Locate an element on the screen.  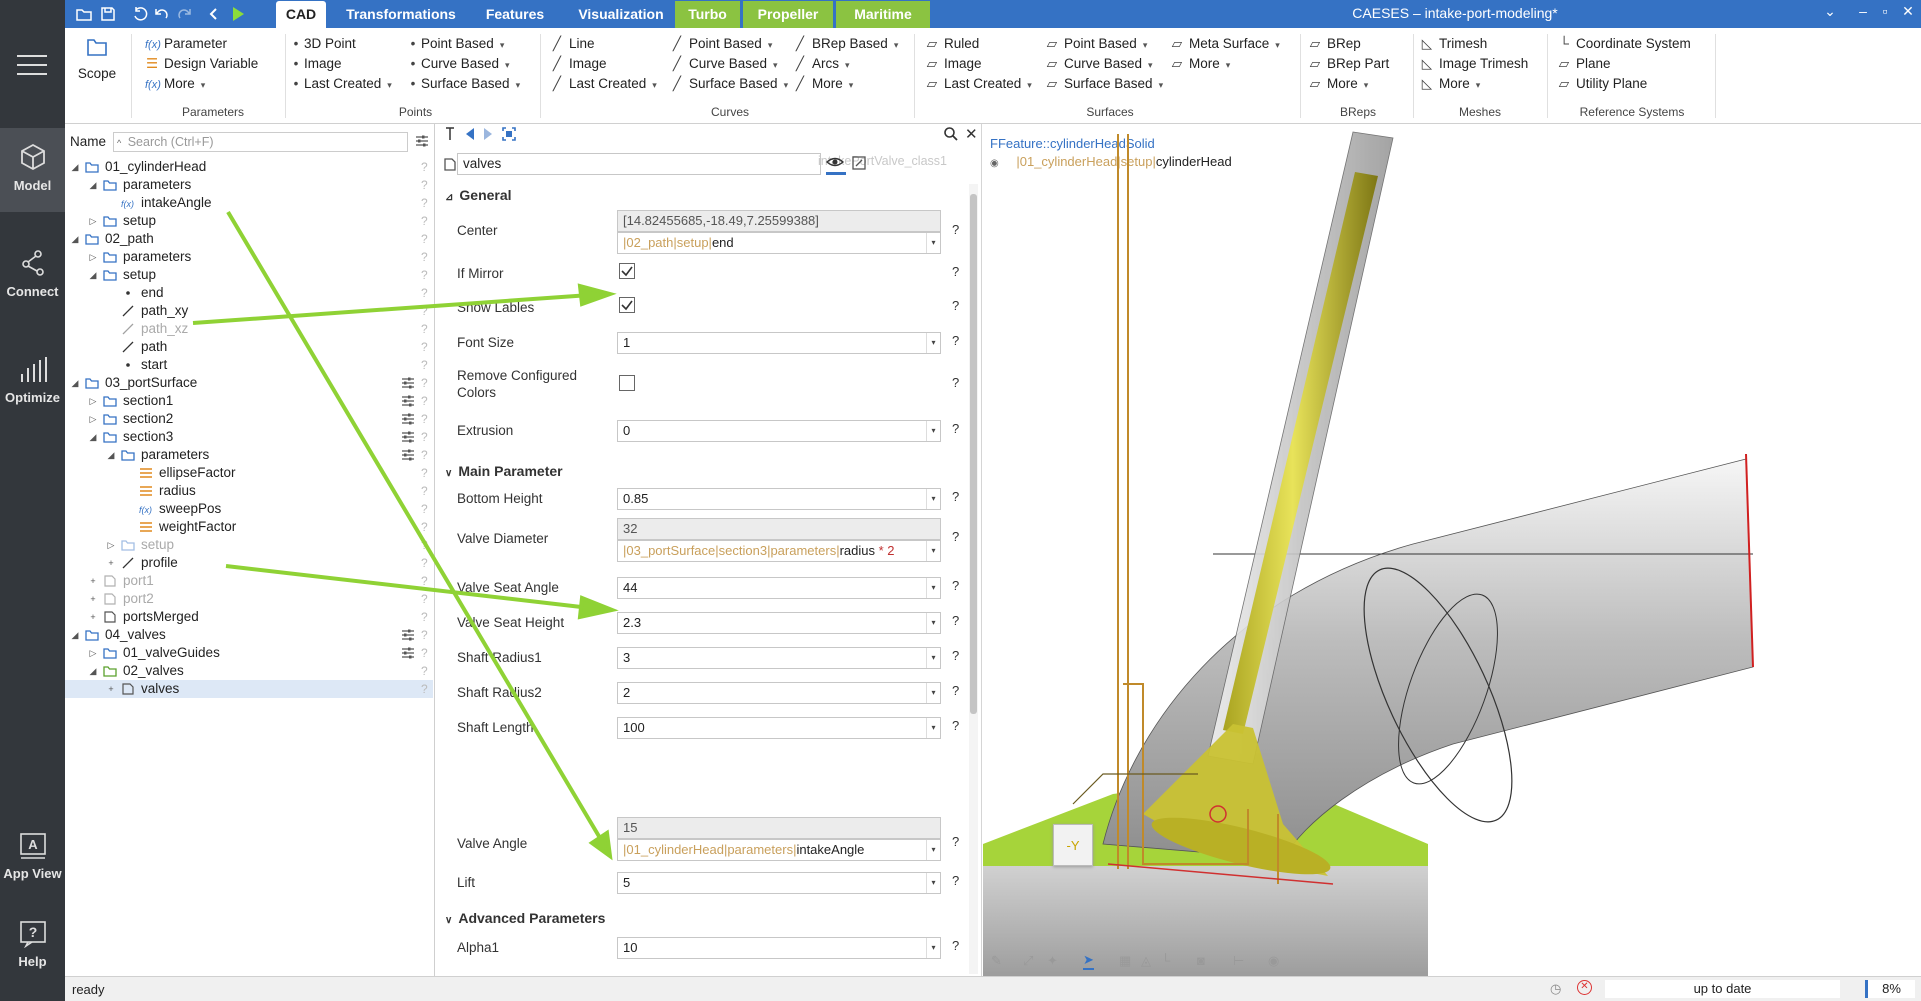
tree-row-setup: ▷ setup? is located at coordinates (249, 545).